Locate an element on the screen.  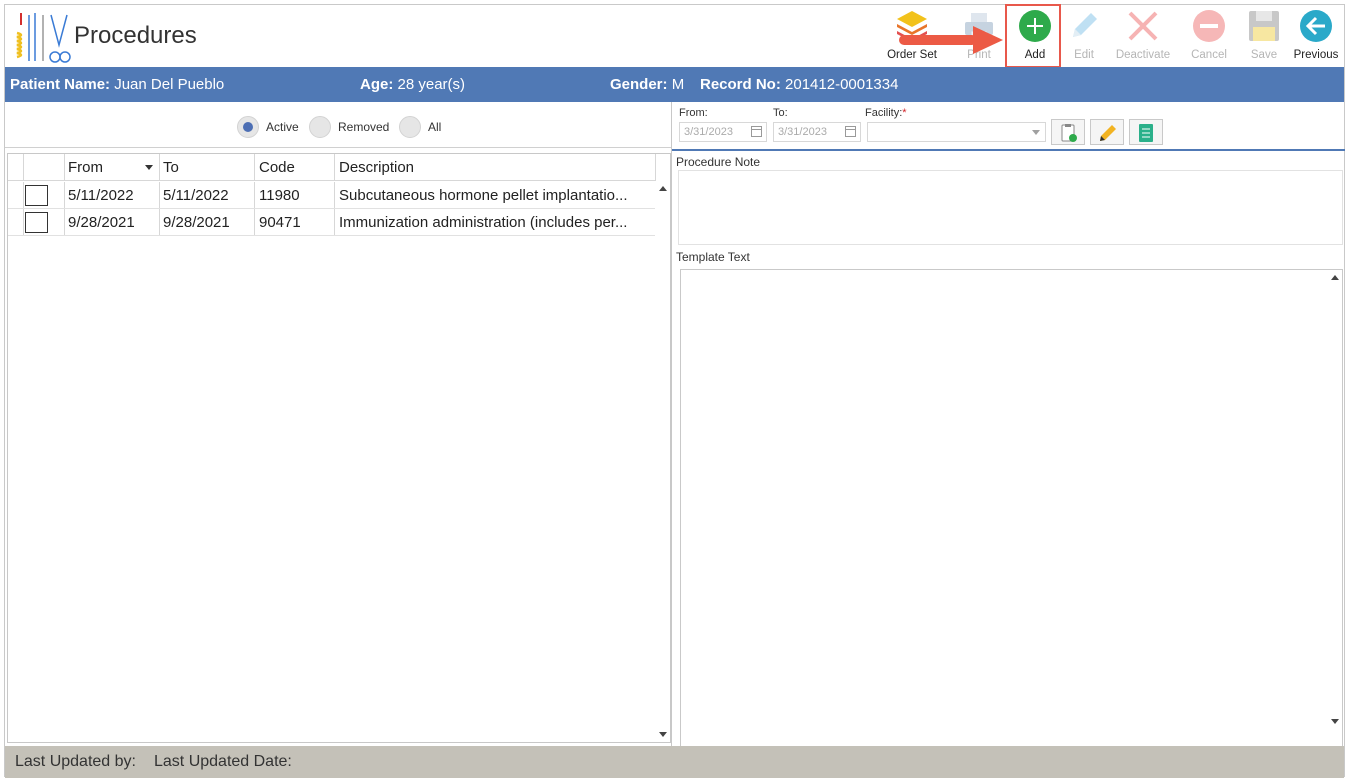
chevron-down-icon is located at coordinates (1036, 132).